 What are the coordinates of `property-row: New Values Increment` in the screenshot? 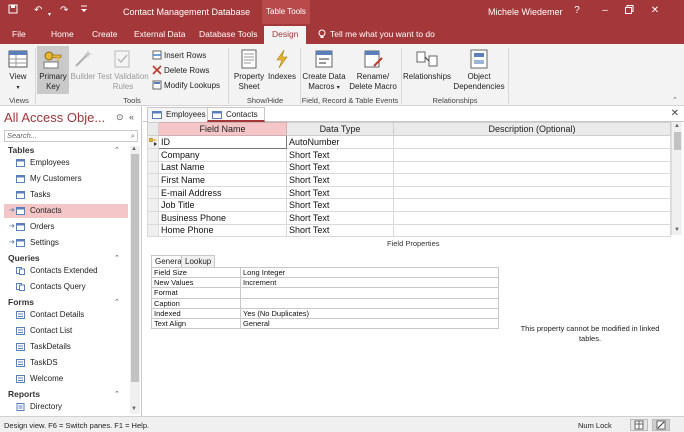 It's located at (325, 283).